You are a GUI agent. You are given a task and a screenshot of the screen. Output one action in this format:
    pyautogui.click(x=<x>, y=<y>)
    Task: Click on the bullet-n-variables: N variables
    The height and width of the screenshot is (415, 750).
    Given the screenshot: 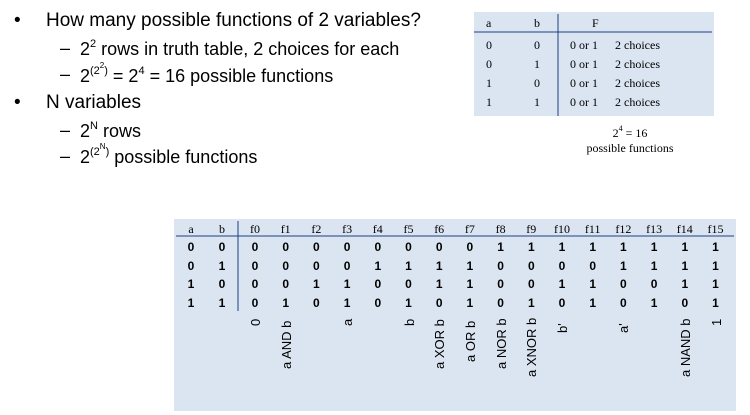 What is the action you would take?
    pyautogui.click(x=94, y=102)
    